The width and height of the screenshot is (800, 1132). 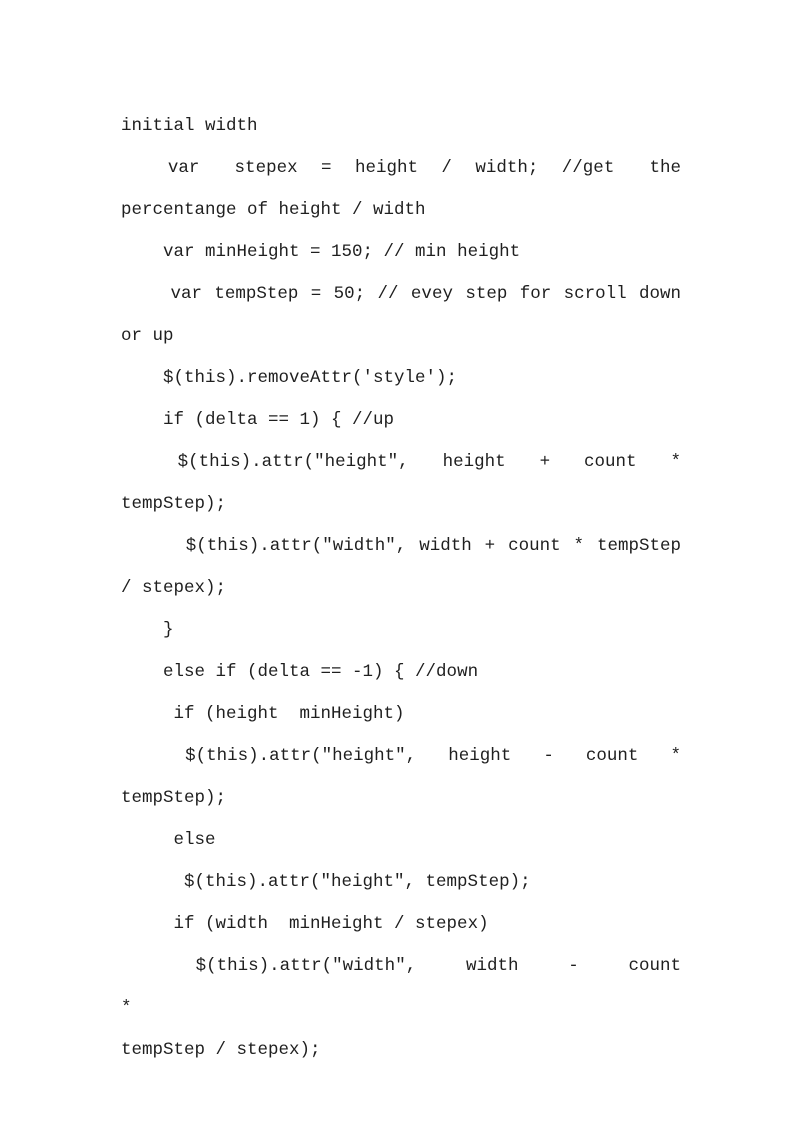 What do you see at coordinates (401, 168) in the screenshot?
I see `code-line: var stepex = height / width; //get the` at bounding box center [401, 168].